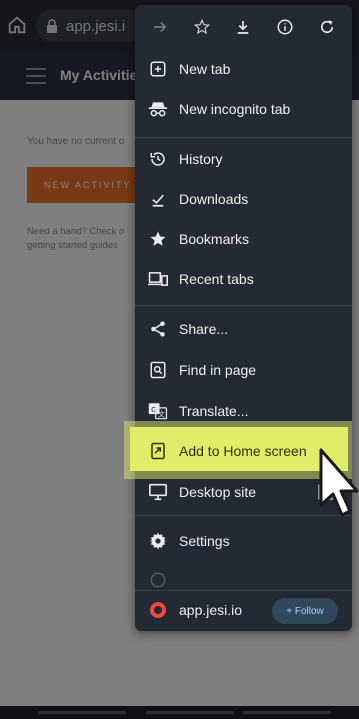  Describe the element at coordinates (160, 27) in the screenshot. I see `forward-icon` at that location.